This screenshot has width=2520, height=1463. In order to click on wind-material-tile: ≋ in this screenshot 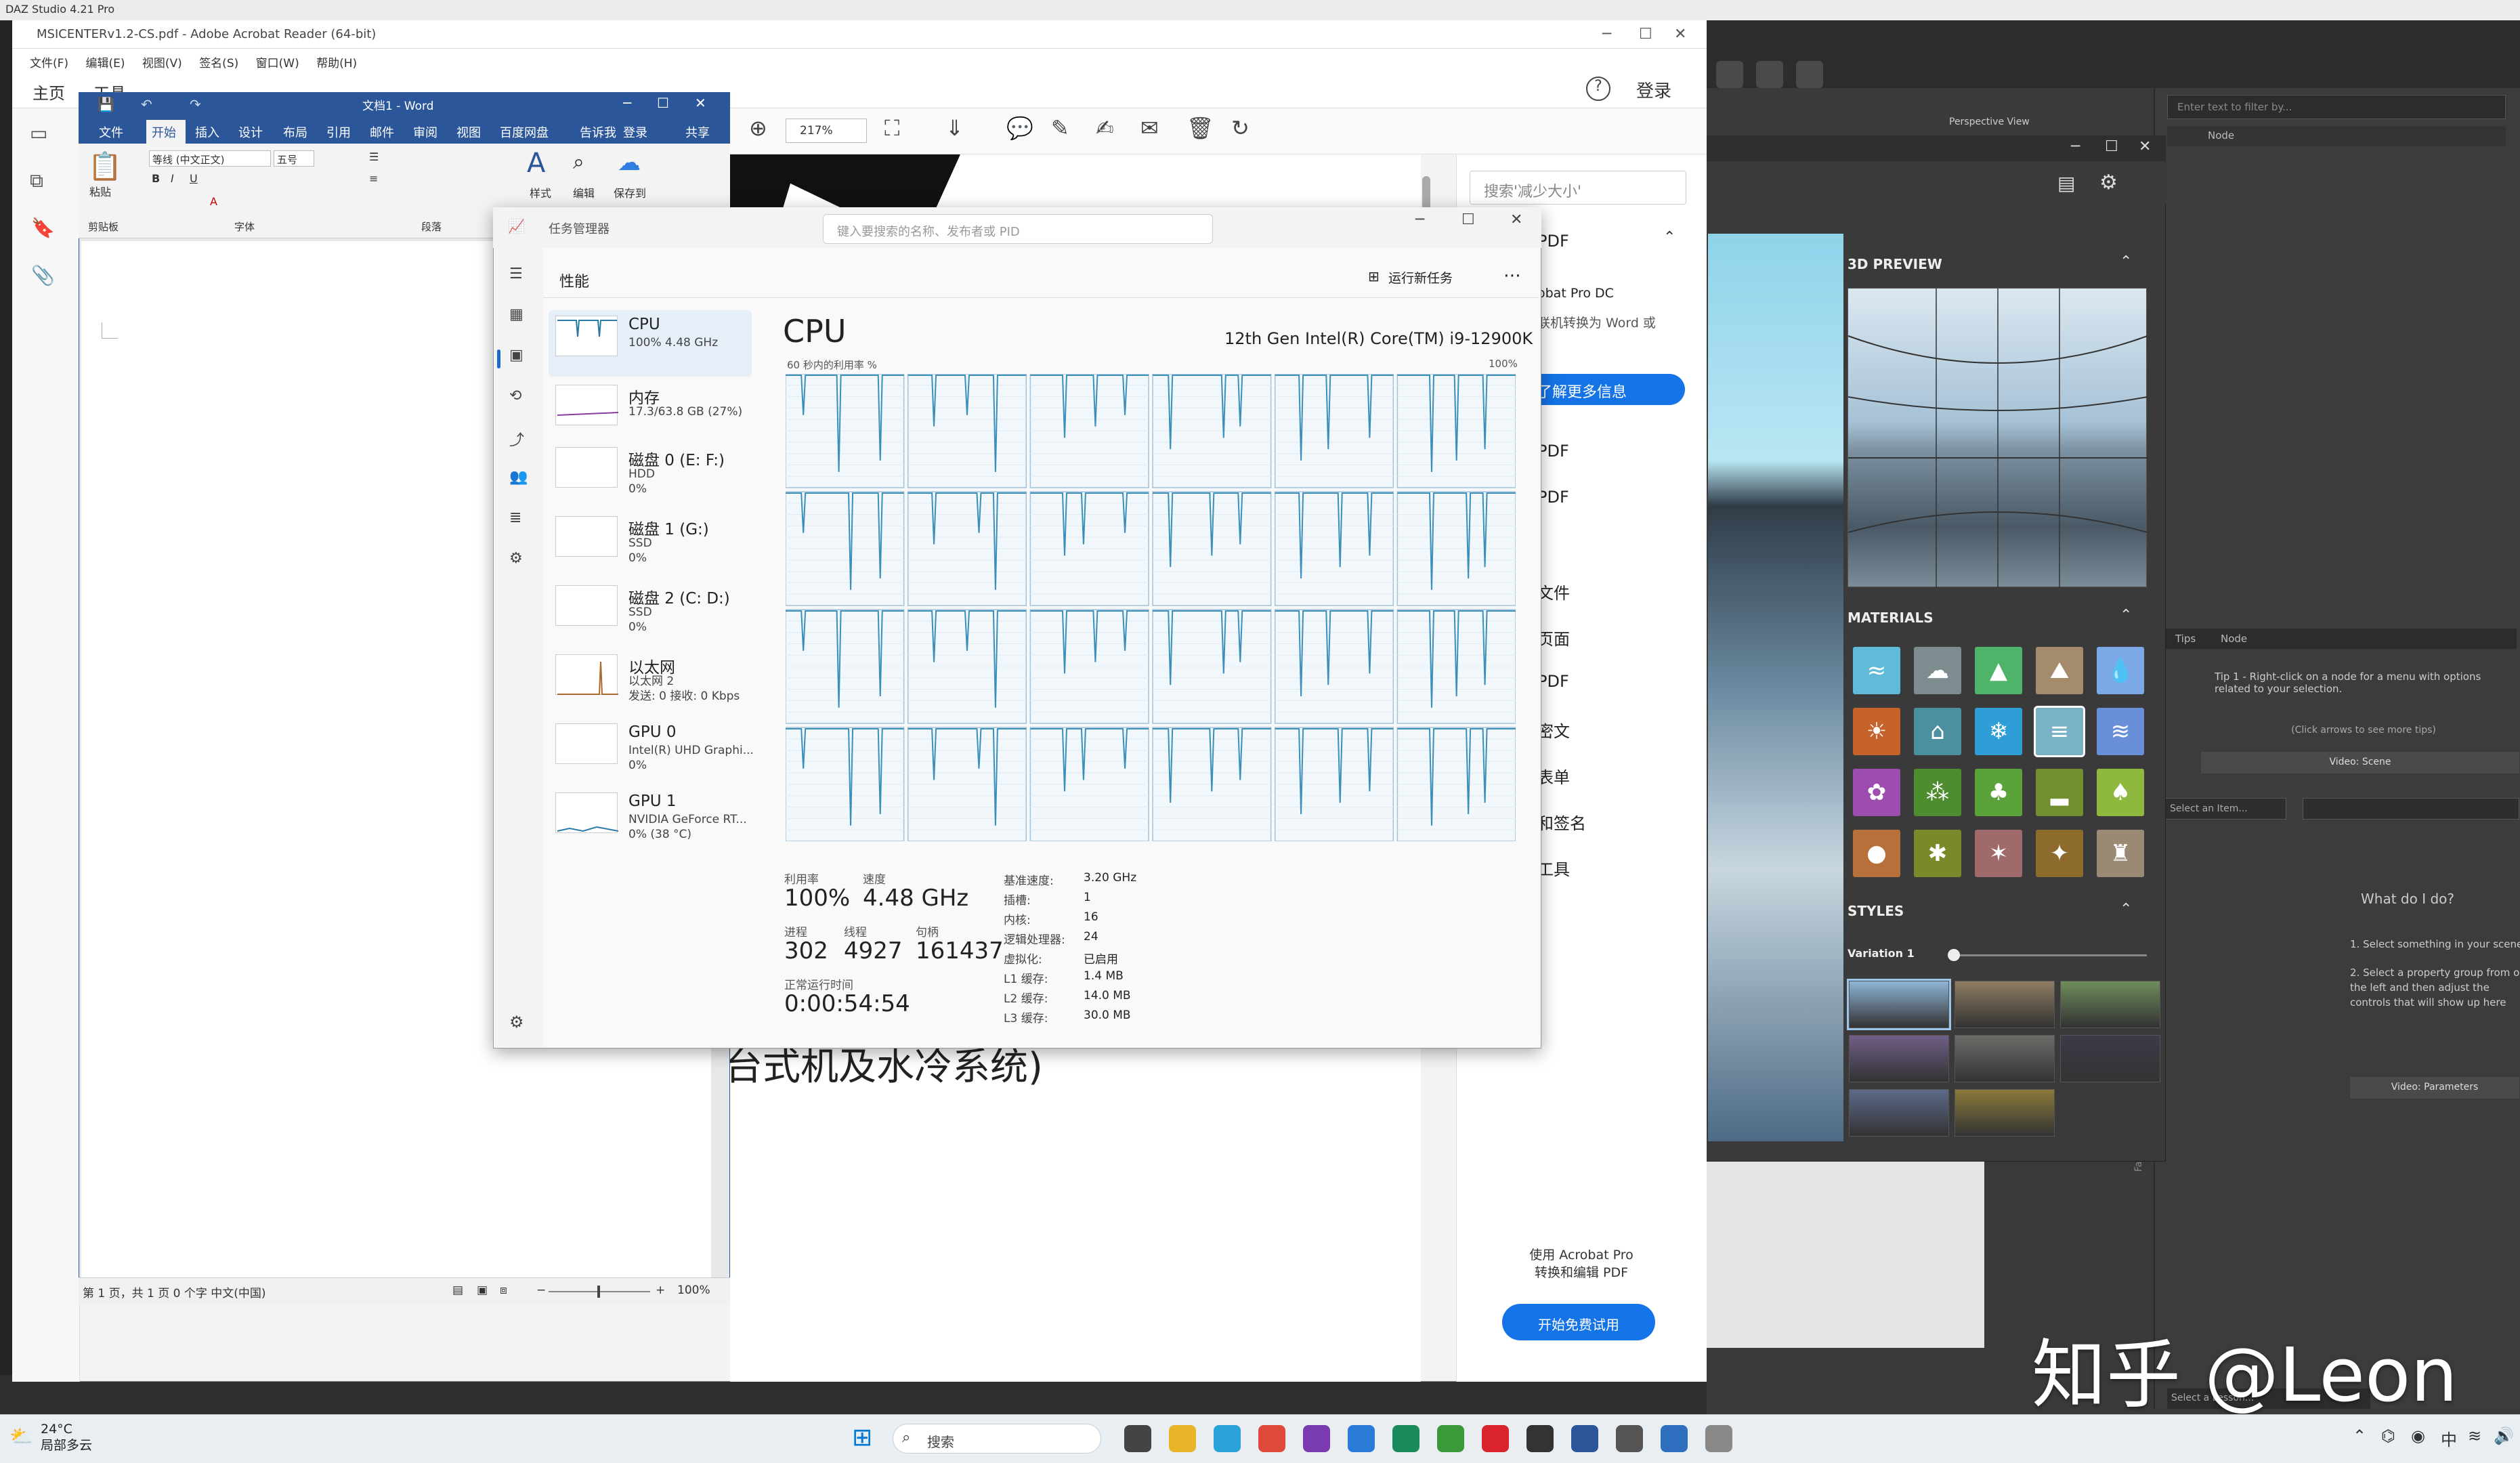, I will do `click(2121, 731)`.